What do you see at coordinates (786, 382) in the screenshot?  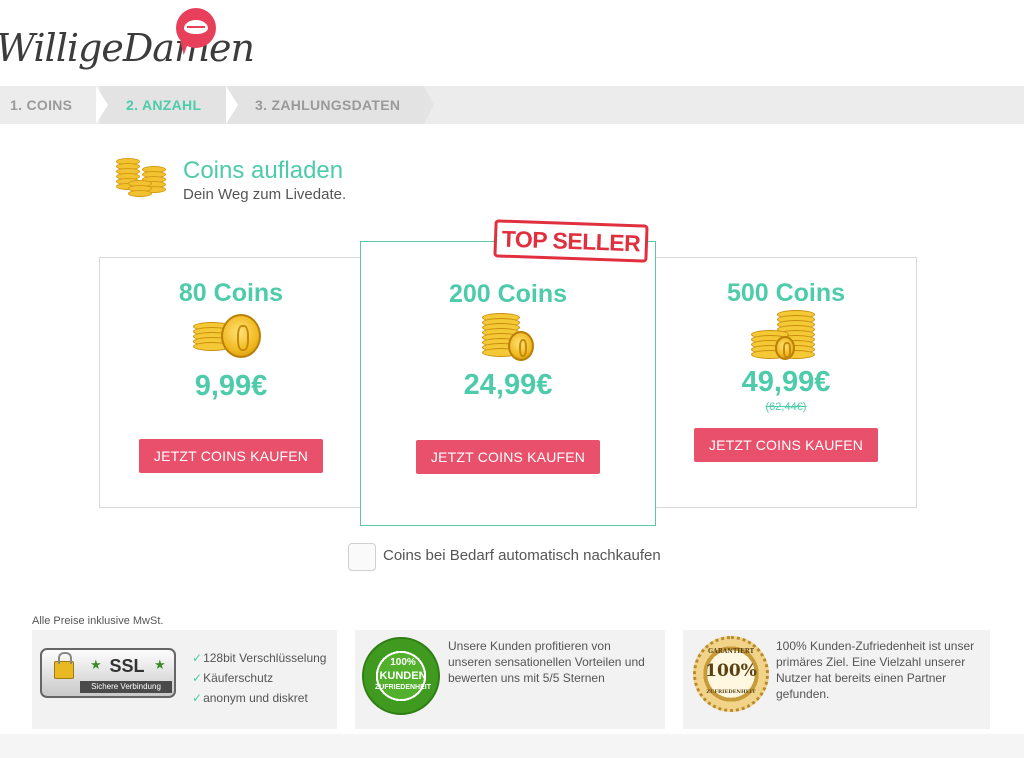 I see `package-price: 49,99€` at bounding box center [786, 382].